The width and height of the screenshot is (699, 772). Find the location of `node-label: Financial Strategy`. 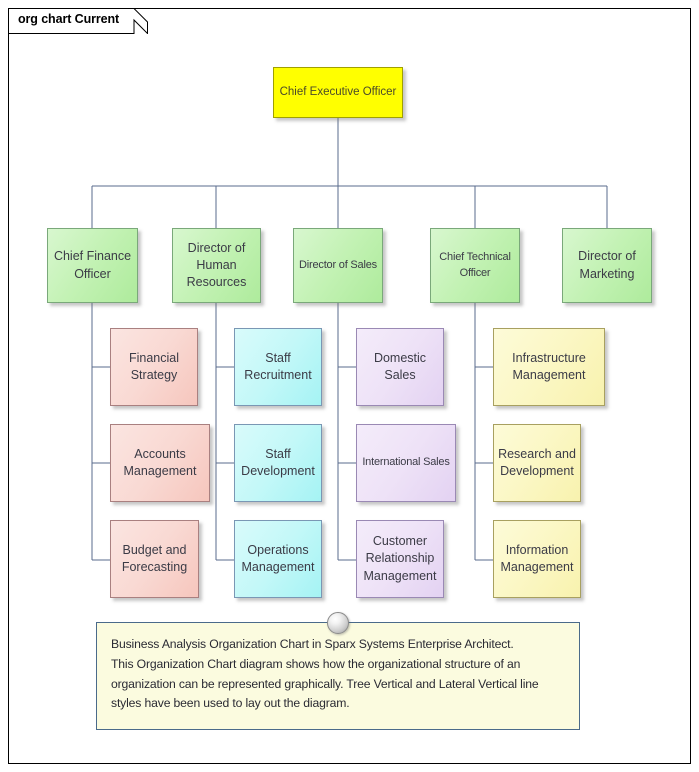

node-label: Financial Strategy is located at coordinates (154, 366).